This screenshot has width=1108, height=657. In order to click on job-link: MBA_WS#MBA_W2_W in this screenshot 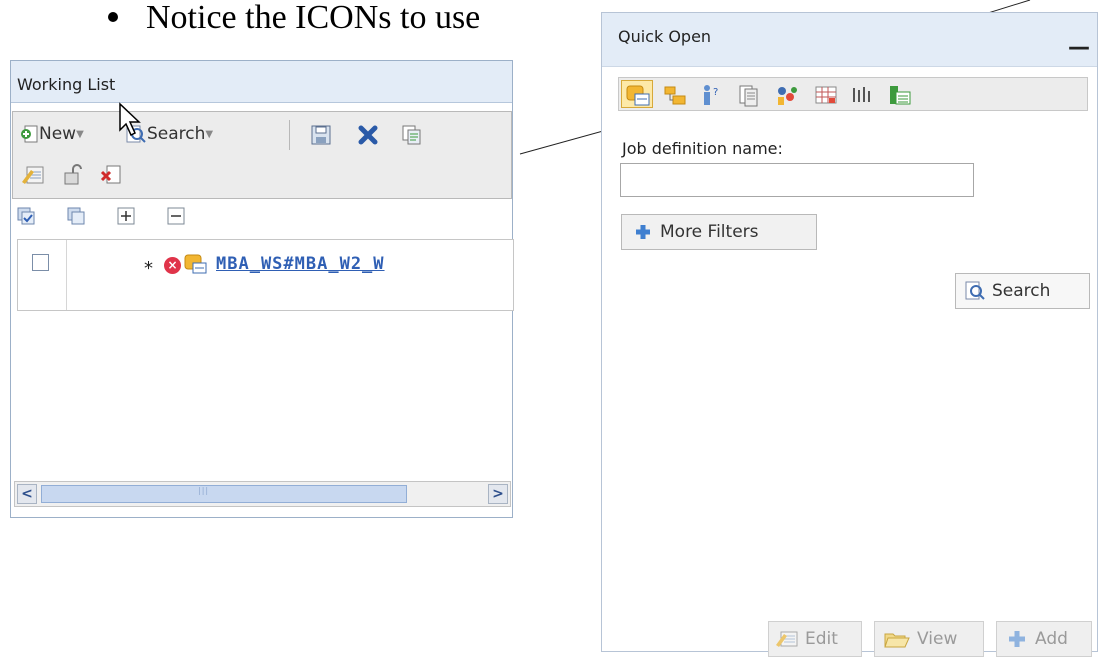, I will do `click(363, 264)`.